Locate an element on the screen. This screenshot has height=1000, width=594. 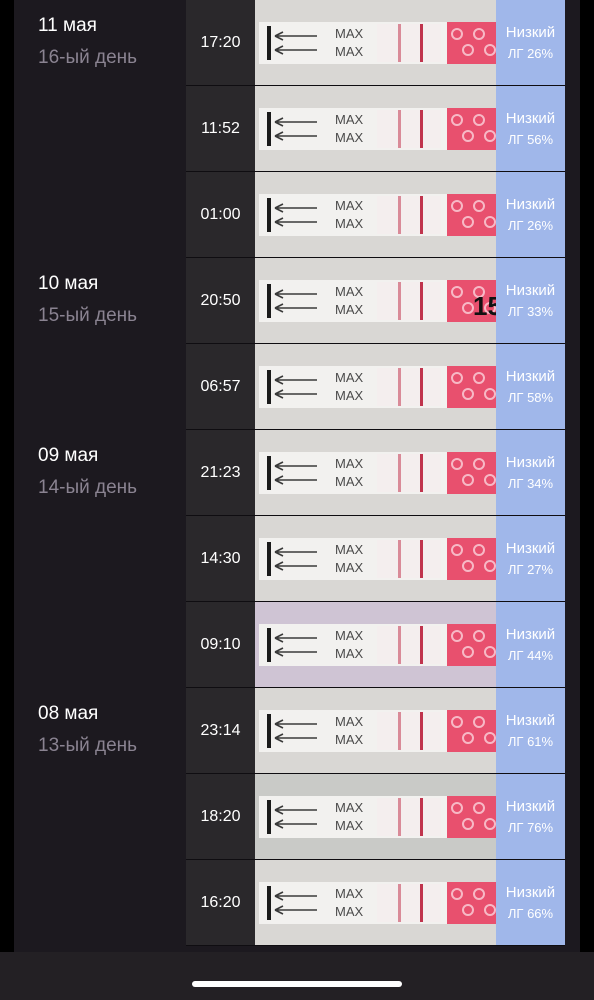
time-cell: 14:30 is located at coordinates (220, 558).